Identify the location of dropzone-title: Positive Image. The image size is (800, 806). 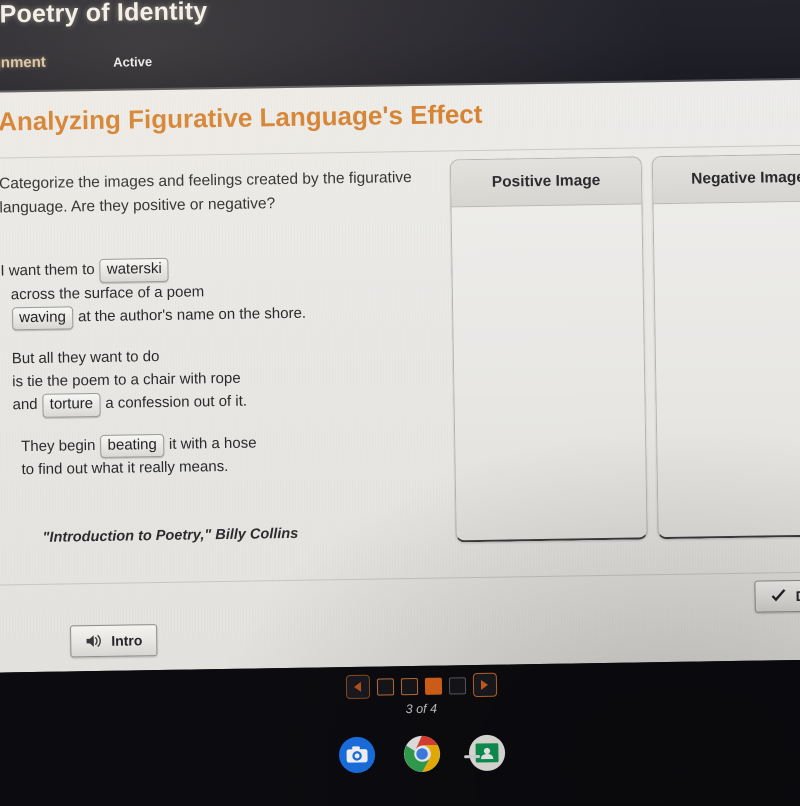
(546, 182).